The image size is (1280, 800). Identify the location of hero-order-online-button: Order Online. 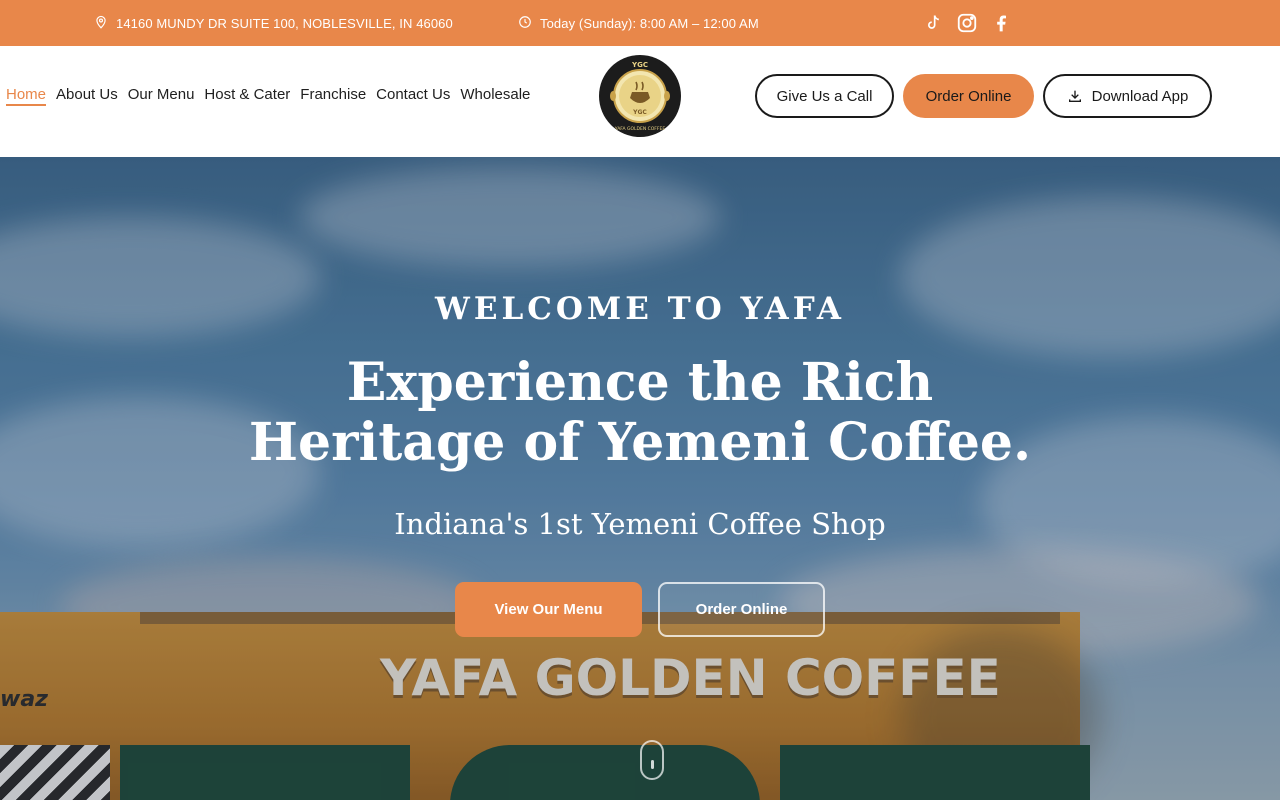
(741, 609).